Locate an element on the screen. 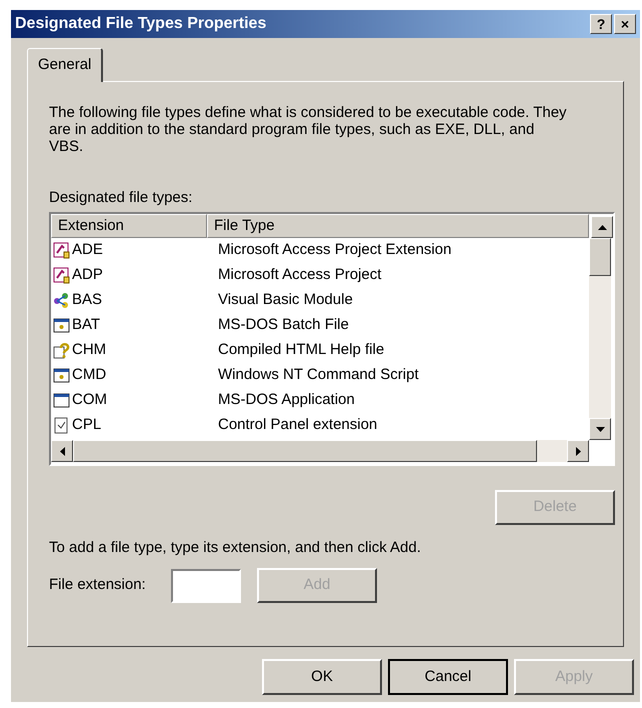  file-type-cell-text: Visual Basic Module is located at coordinates (285, 300).